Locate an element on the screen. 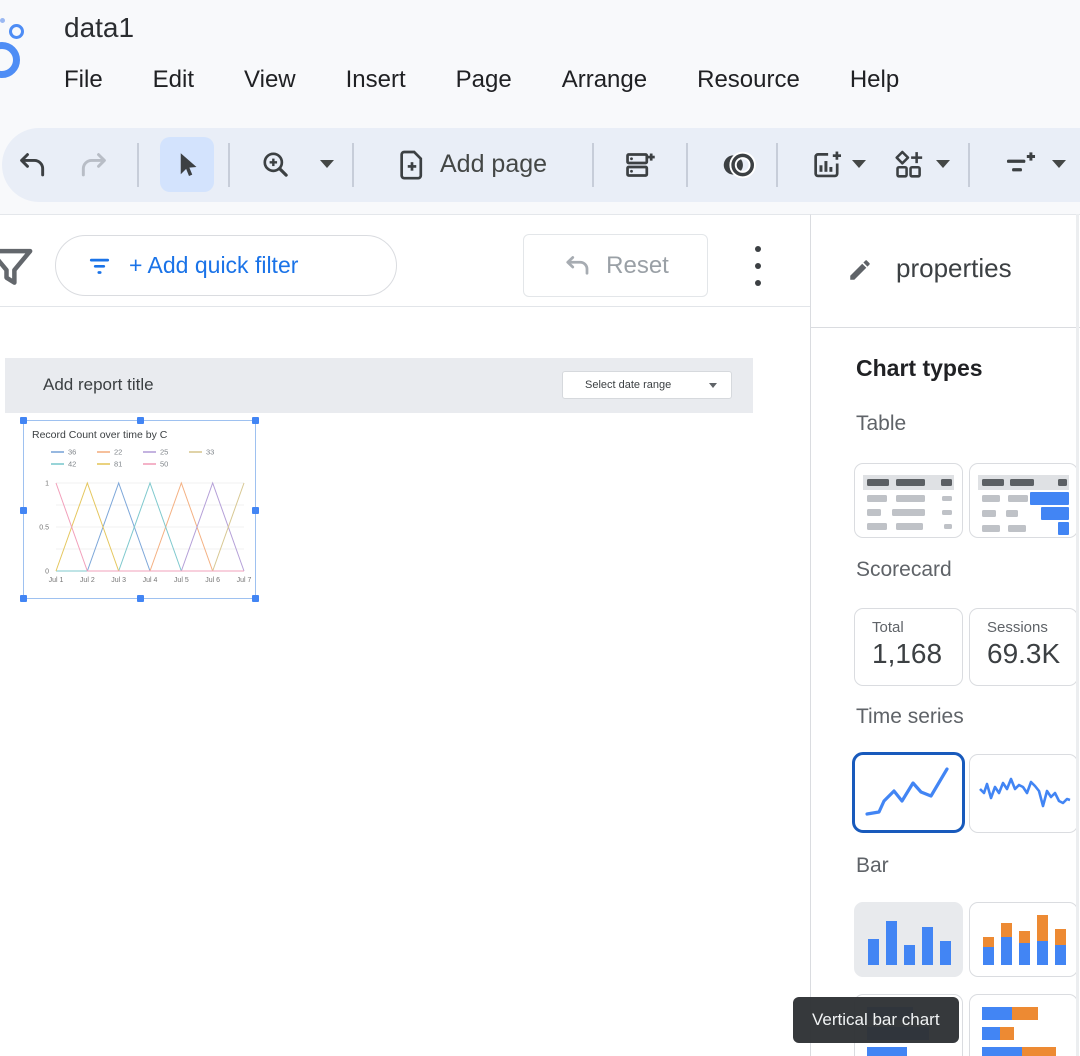 This screenshot has width=1080, height=1056. vertical-bar-chart-tooltip: Vertical bar chart is located at coordinates (876, 1020).